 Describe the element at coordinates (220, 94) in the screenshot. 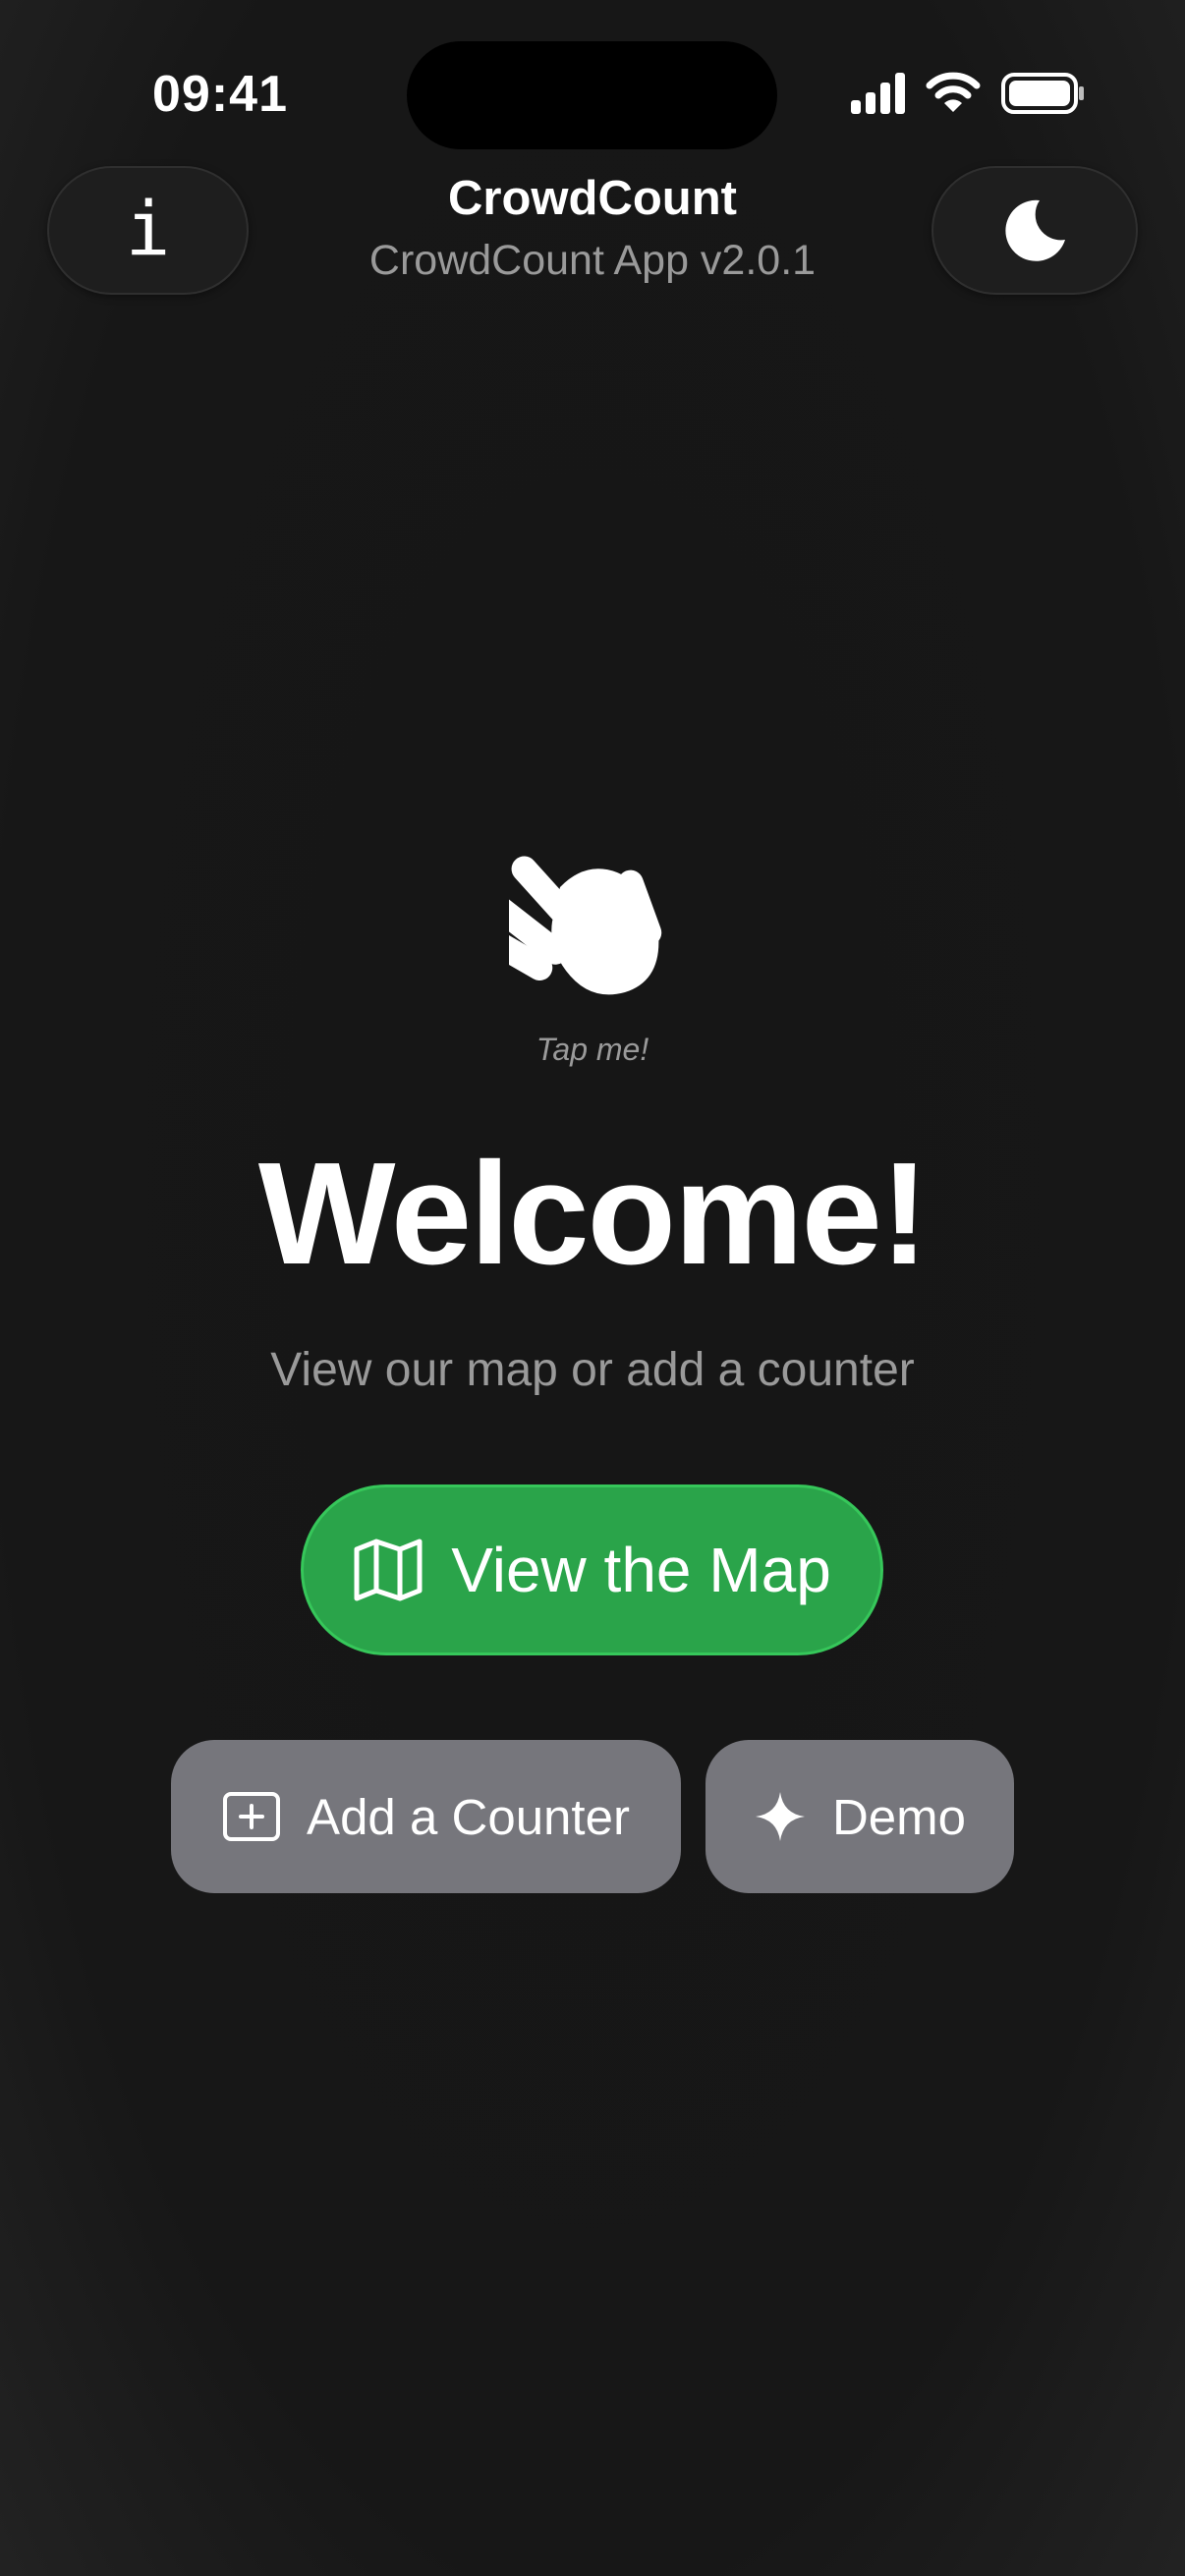

I see `status-time: 09:41` at that location.